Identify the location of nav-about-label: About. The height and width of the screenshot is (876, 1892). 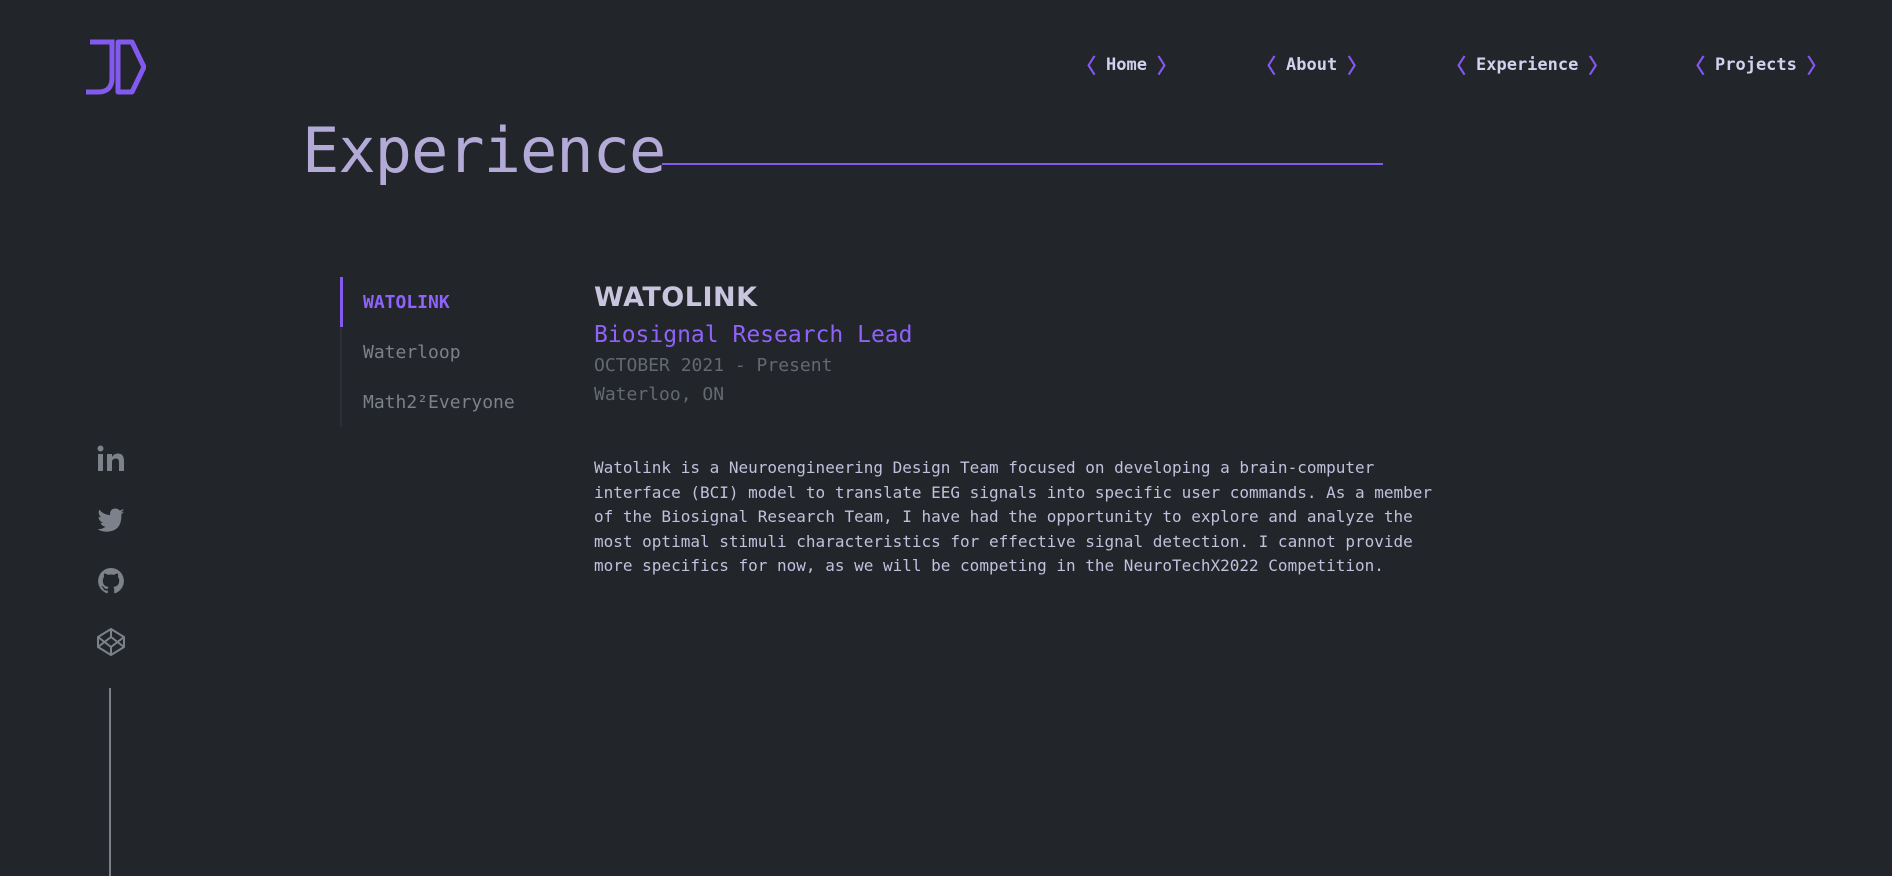
(1312, 64).